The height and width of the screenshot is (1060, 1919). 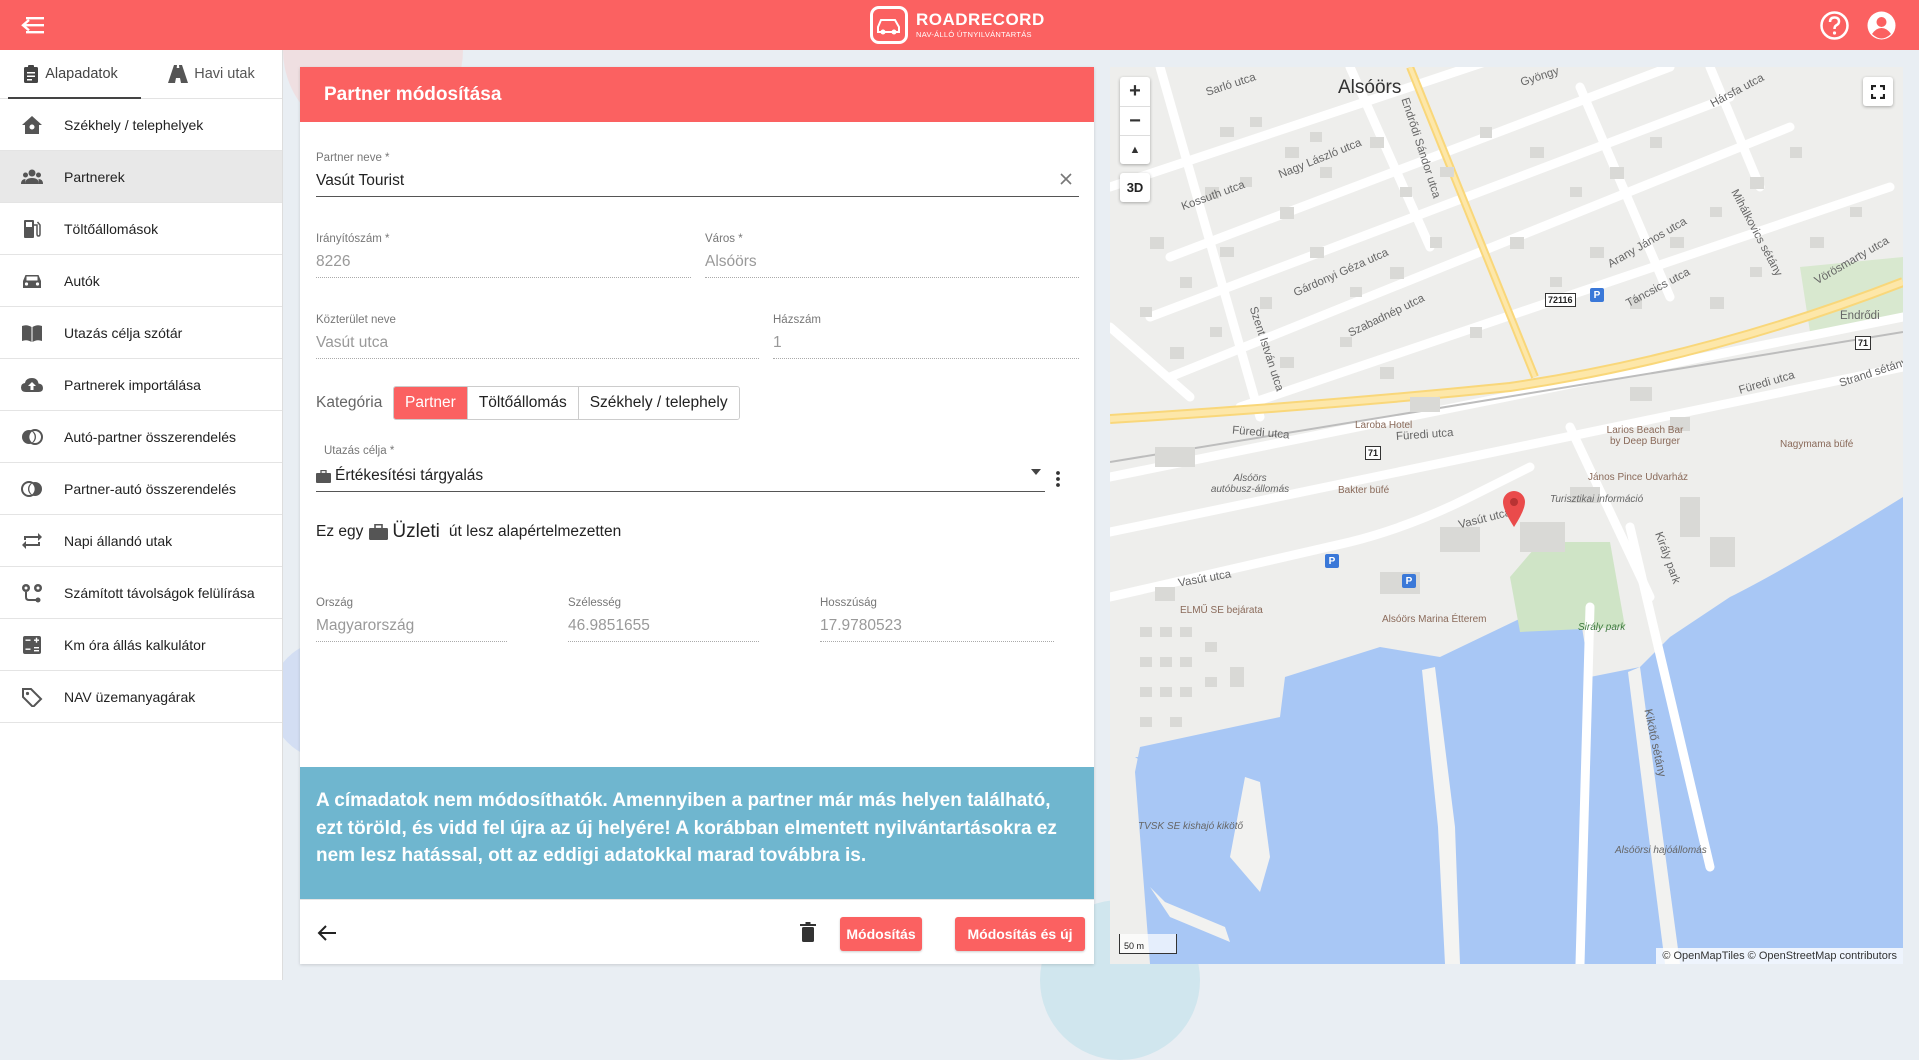 What do you see at coordinates (523, 403) in the screenshot?
I see `category-fuel-station-button: Töltőállomás` at bounding box center [523, 403].